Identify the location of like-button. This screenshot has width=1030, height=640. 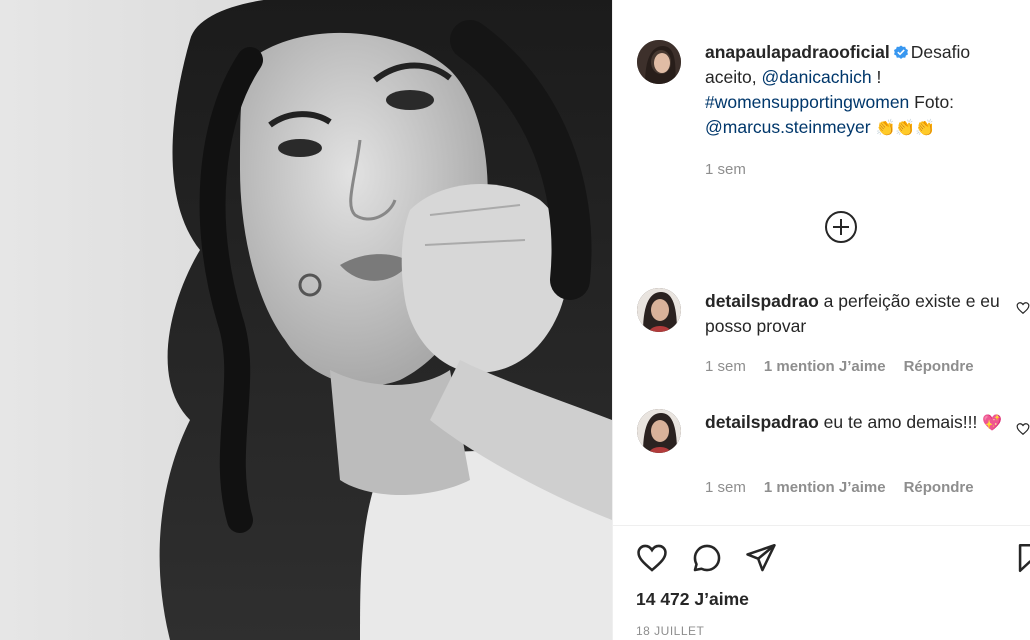
(652, 558).